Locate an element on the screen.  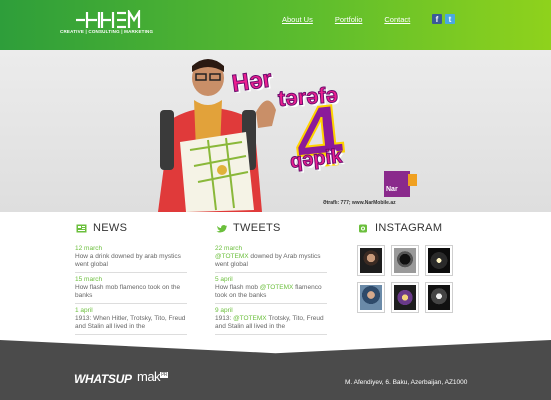
banner-footnote: Ətraflı: 777; www.NarMobile.az is located at coordinates (359, 203).